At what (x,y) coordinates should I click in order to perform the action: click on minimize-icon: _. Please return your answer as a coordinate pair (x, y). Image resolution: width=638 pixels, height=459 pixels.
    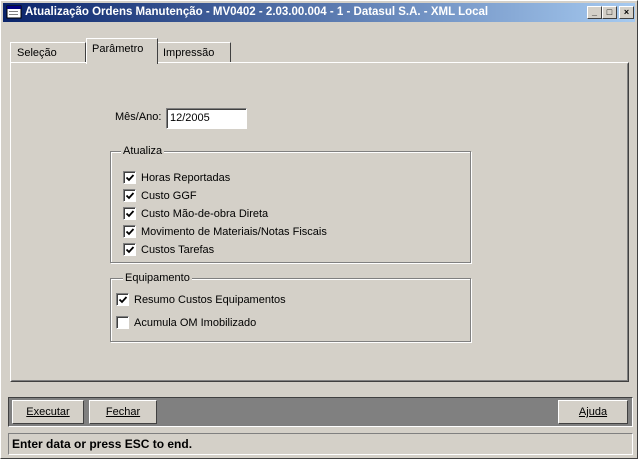
    Looking at the image, I should click on (594, 12).